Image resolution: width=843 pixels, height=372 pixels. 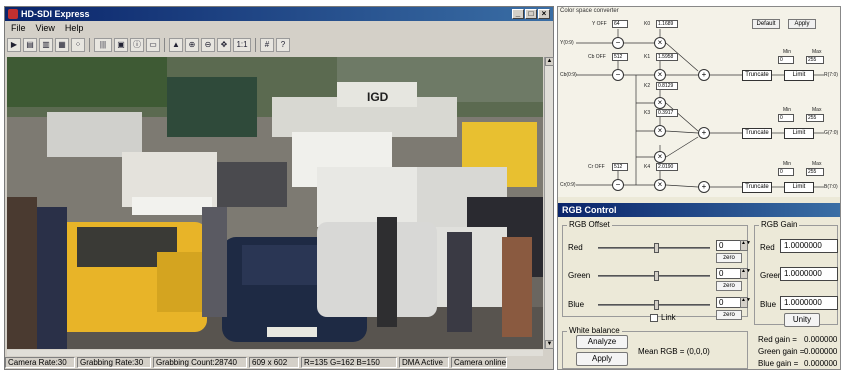 What do you see at coordinates (114, 362) in the screenshot?
I see `status-grabbing-rate: Grabbing Rate:30` at bounding box center [114, 362].